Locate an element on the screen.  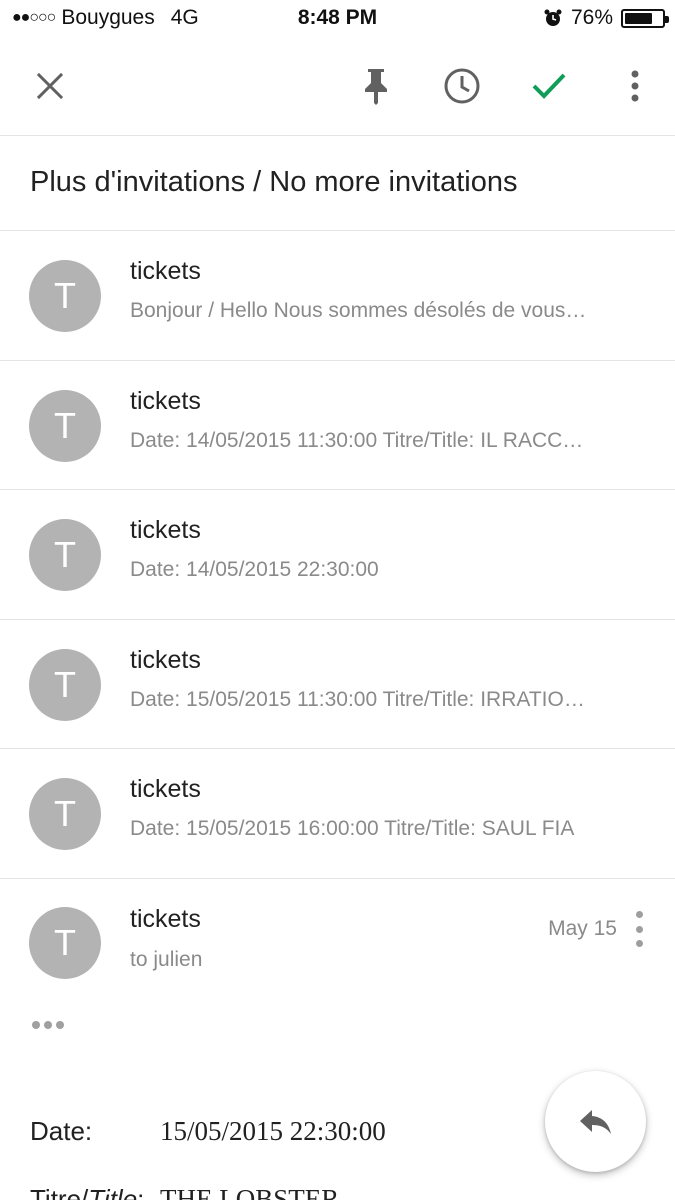
pin-icon is located at coordinates (376, 87).